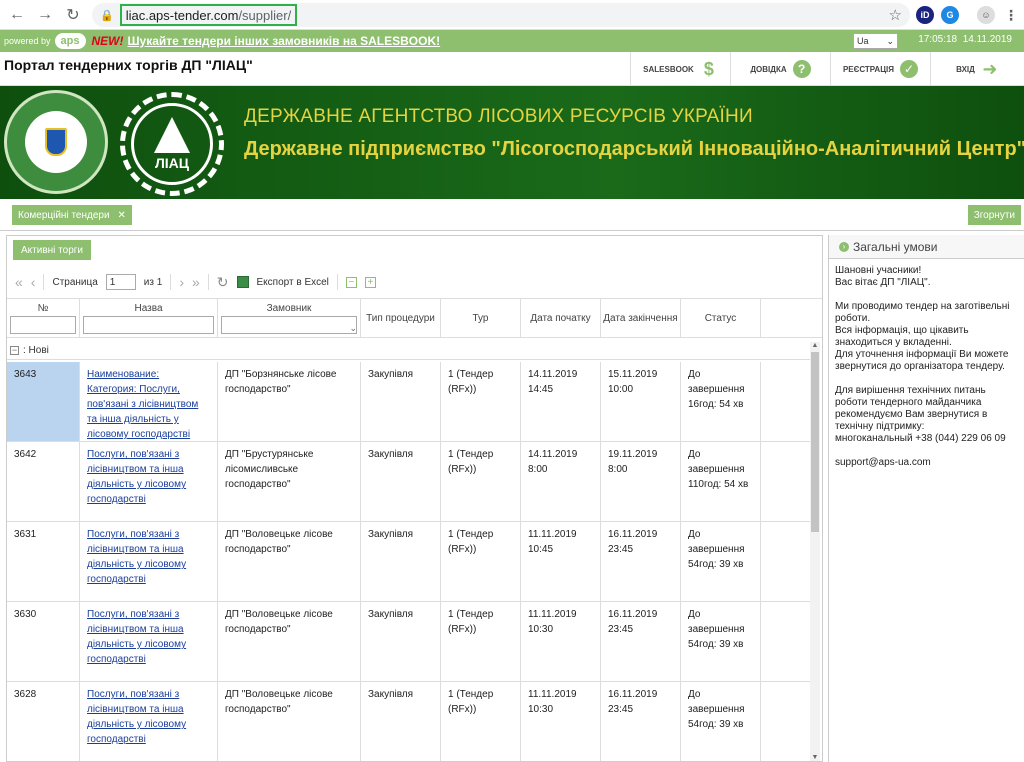 This screenshot has width=1024, height=762. Describe the element at coordinates (780, 69) in the screenshot. I see `help-button: ДОВІДКА?` at that location.